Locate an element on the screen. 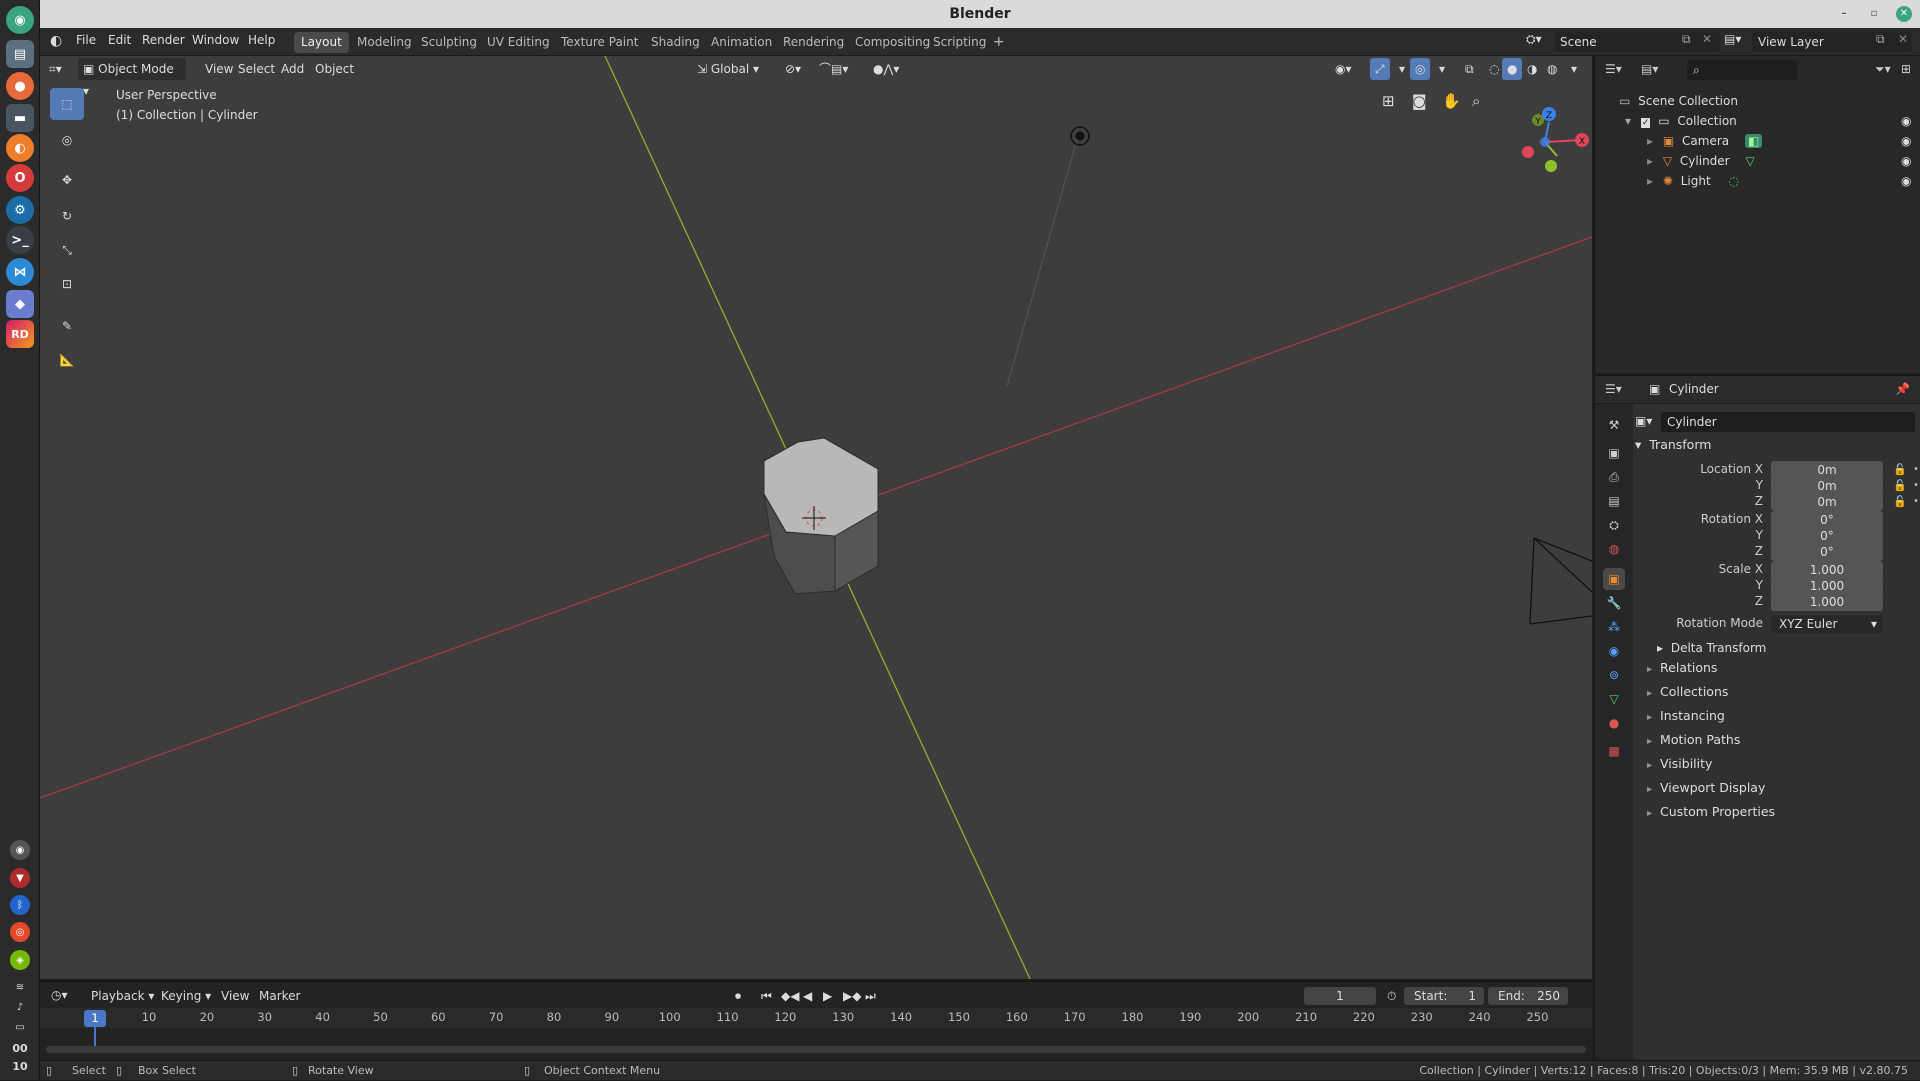 The image size is (1920, 1081). outliner-row-collection: ▾ ✓ ▭ Collection ◉ is located at coordinates (1757, 121).